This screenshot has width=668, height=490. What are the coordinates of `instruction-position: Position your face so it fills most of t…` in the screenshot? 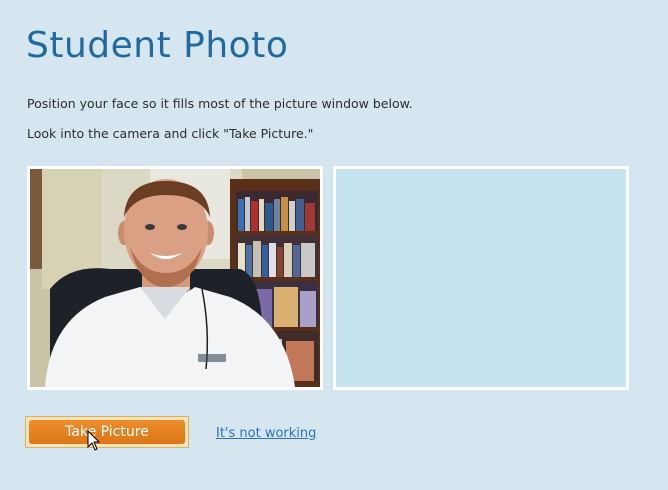 It's located at (220, 103).